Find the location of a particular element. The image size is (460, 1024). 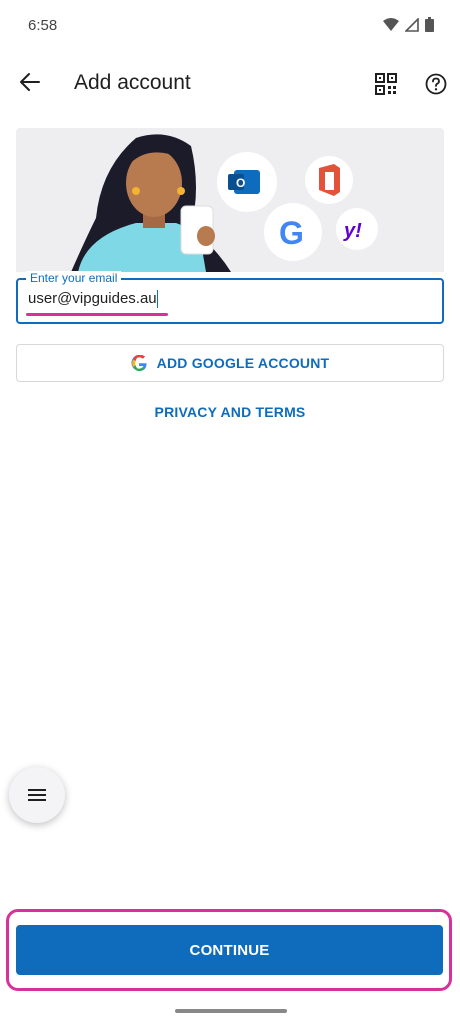

help-circle-icon is located at coordinates (436, 84).